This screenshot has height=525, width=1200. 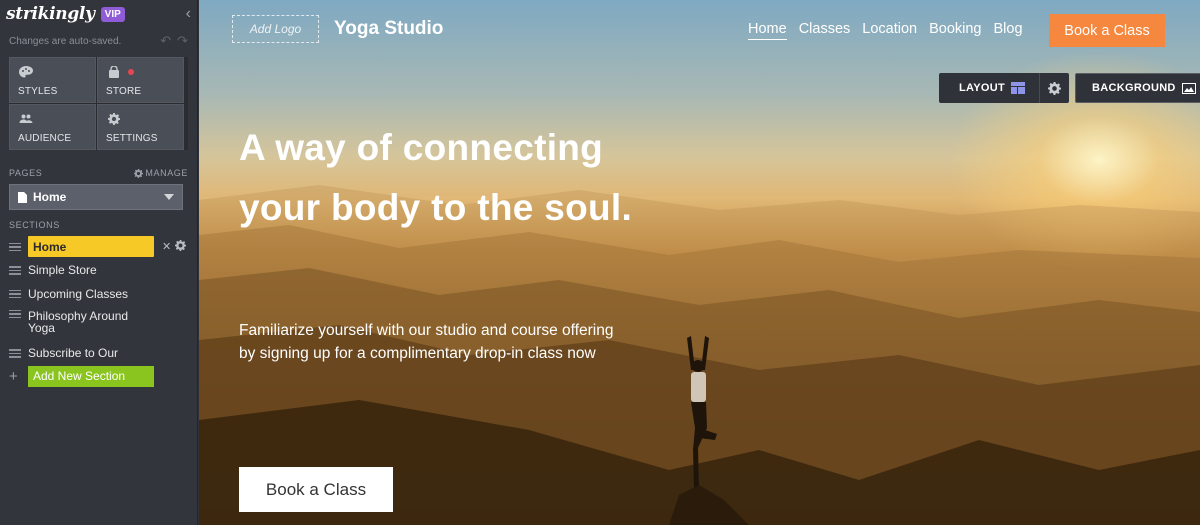 I want to click on section-item-upcoming-classes: Upcoming Classes, so click(x=98, y=294).